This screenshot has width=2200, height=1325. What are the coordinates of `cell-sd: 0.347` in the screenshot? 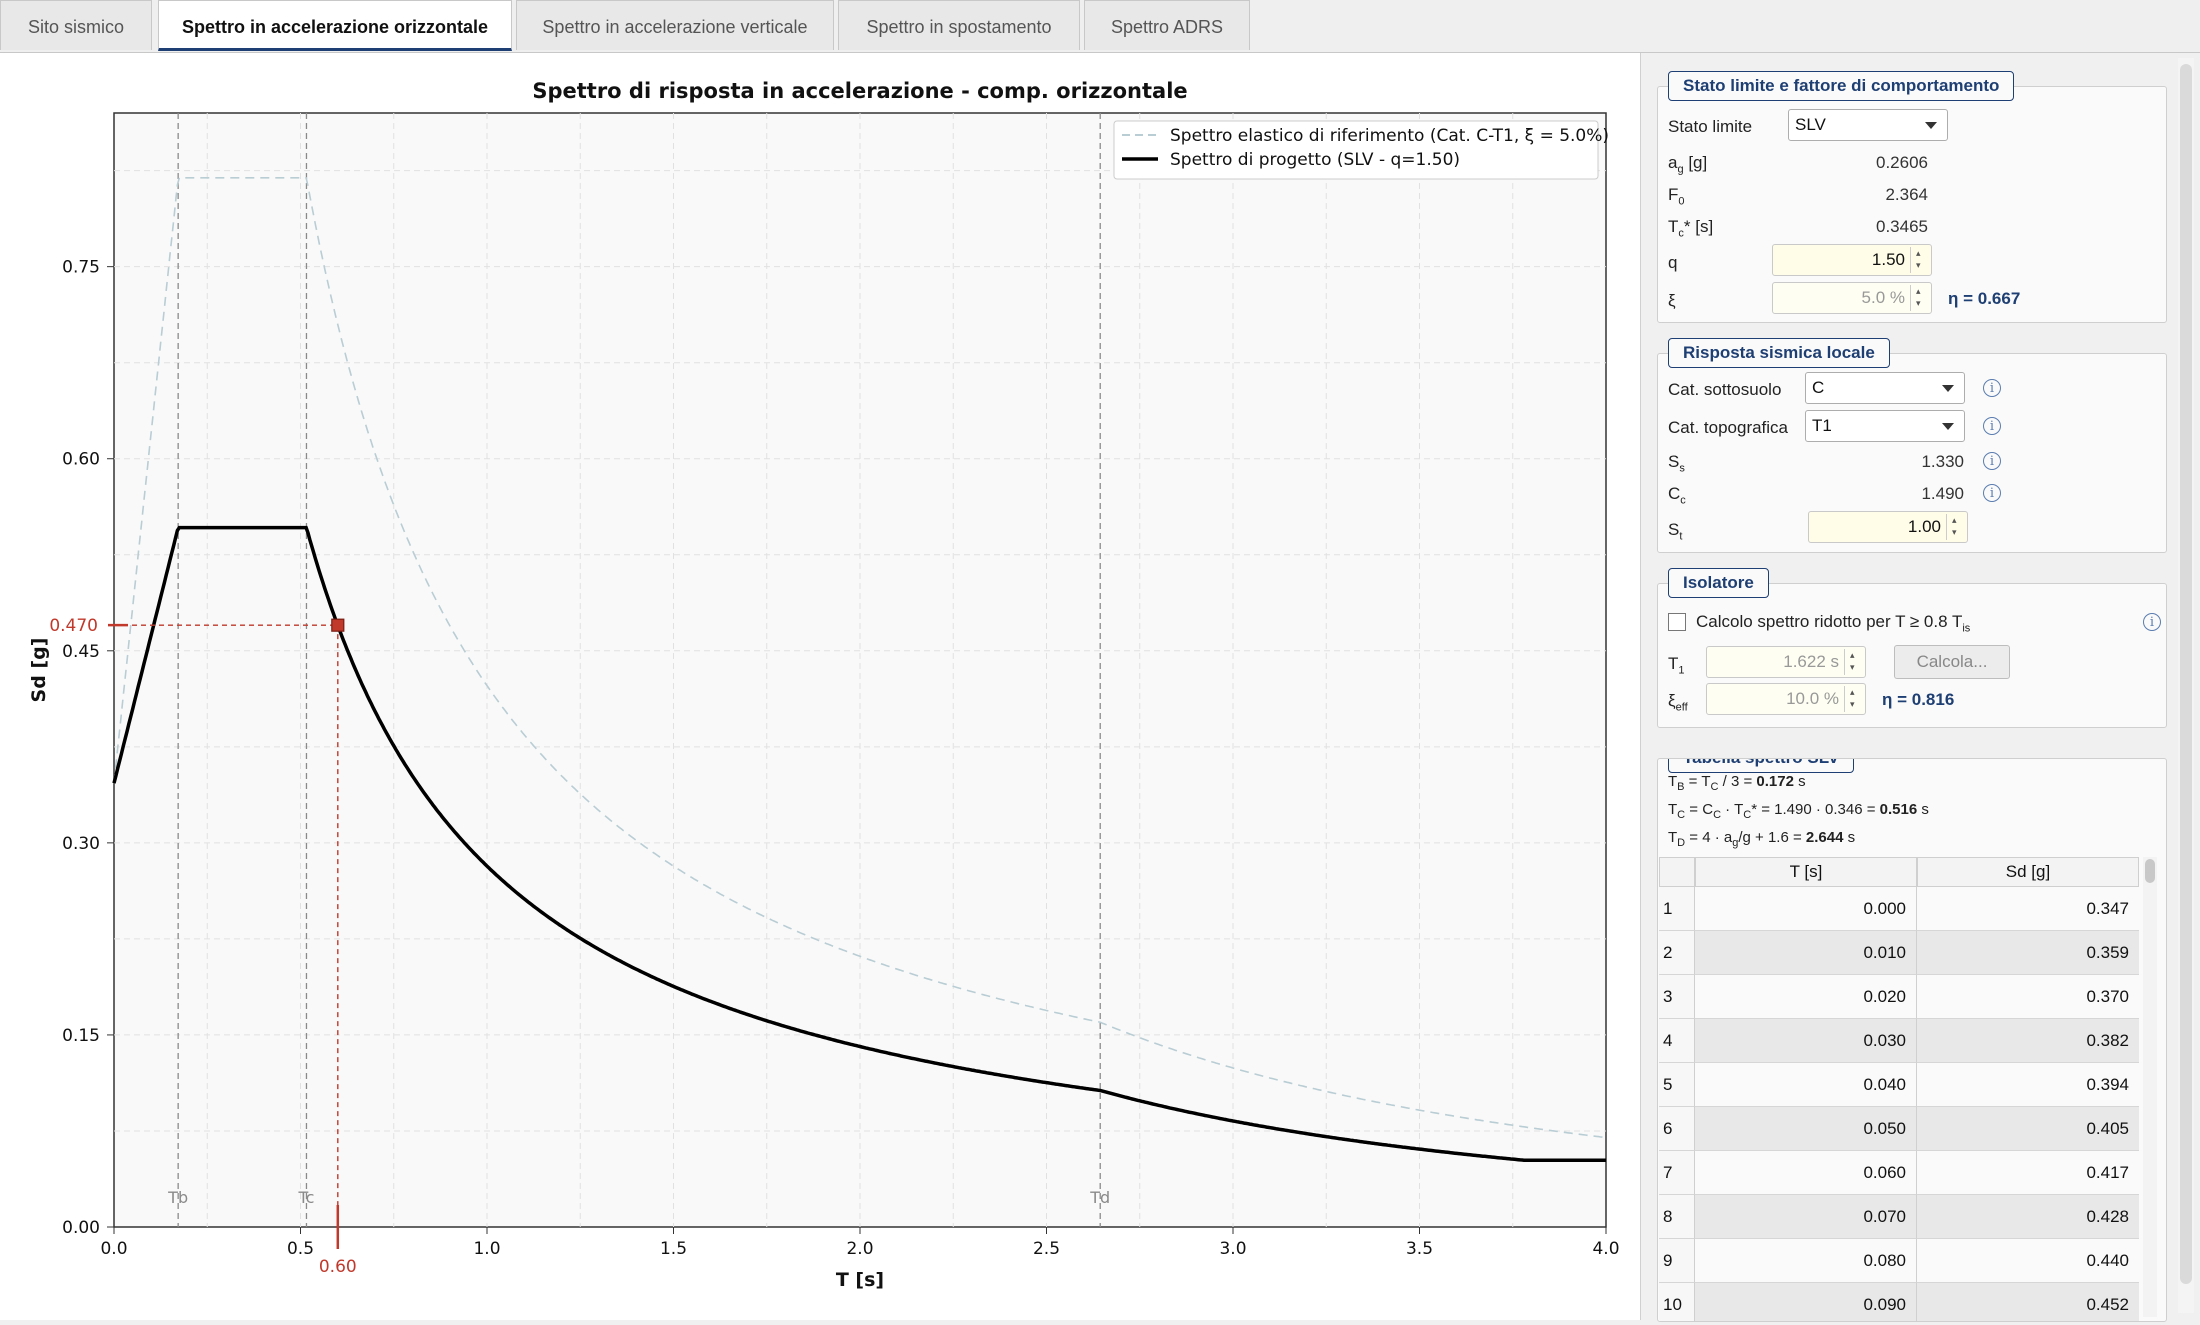 It's located at (2028, 909).